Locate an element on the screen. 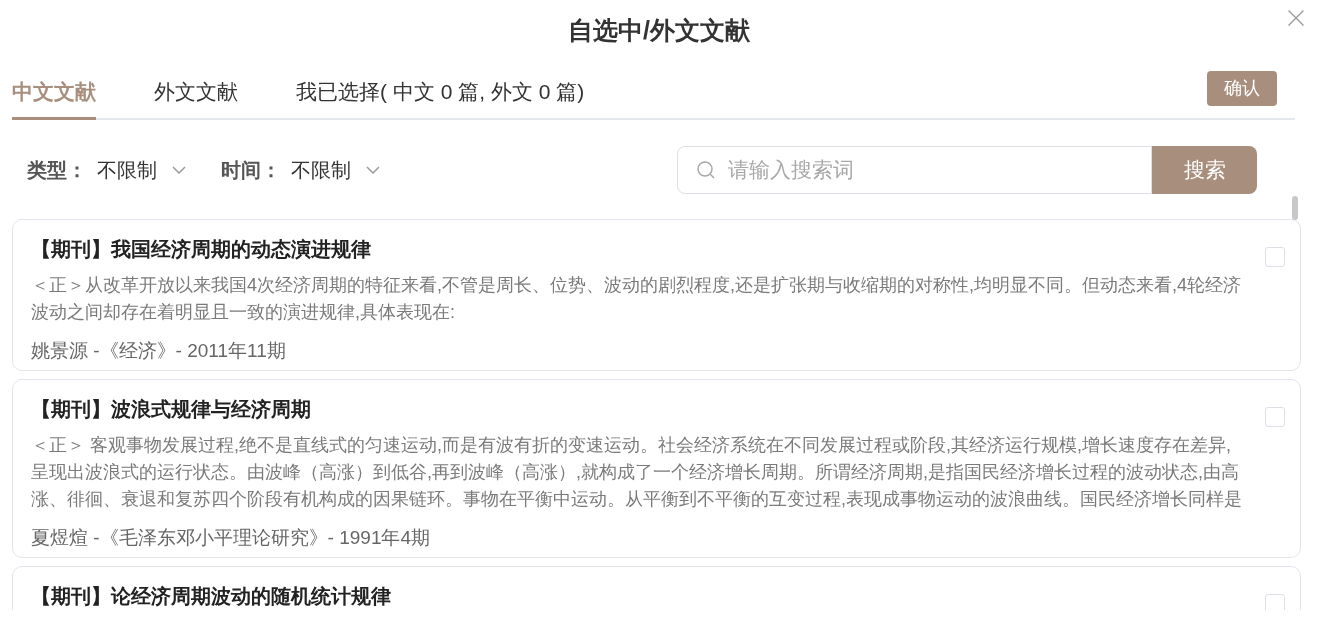 This screenshot has width=1318, height=634. dialog-title: 自选中/外文文献 is located at coordinates (659, 30).